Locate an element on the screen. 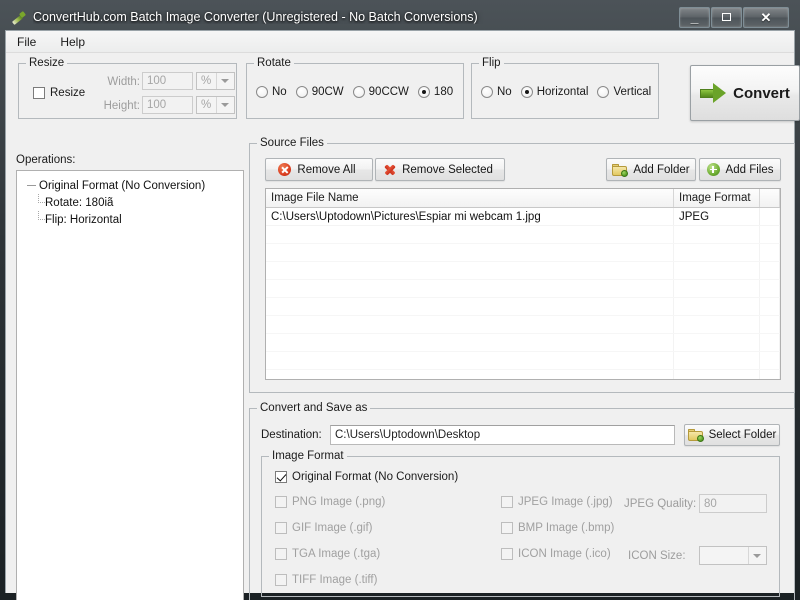 This screenshot has height=600, width=800. height-unit-select: % is located at coordinates (215, 105).